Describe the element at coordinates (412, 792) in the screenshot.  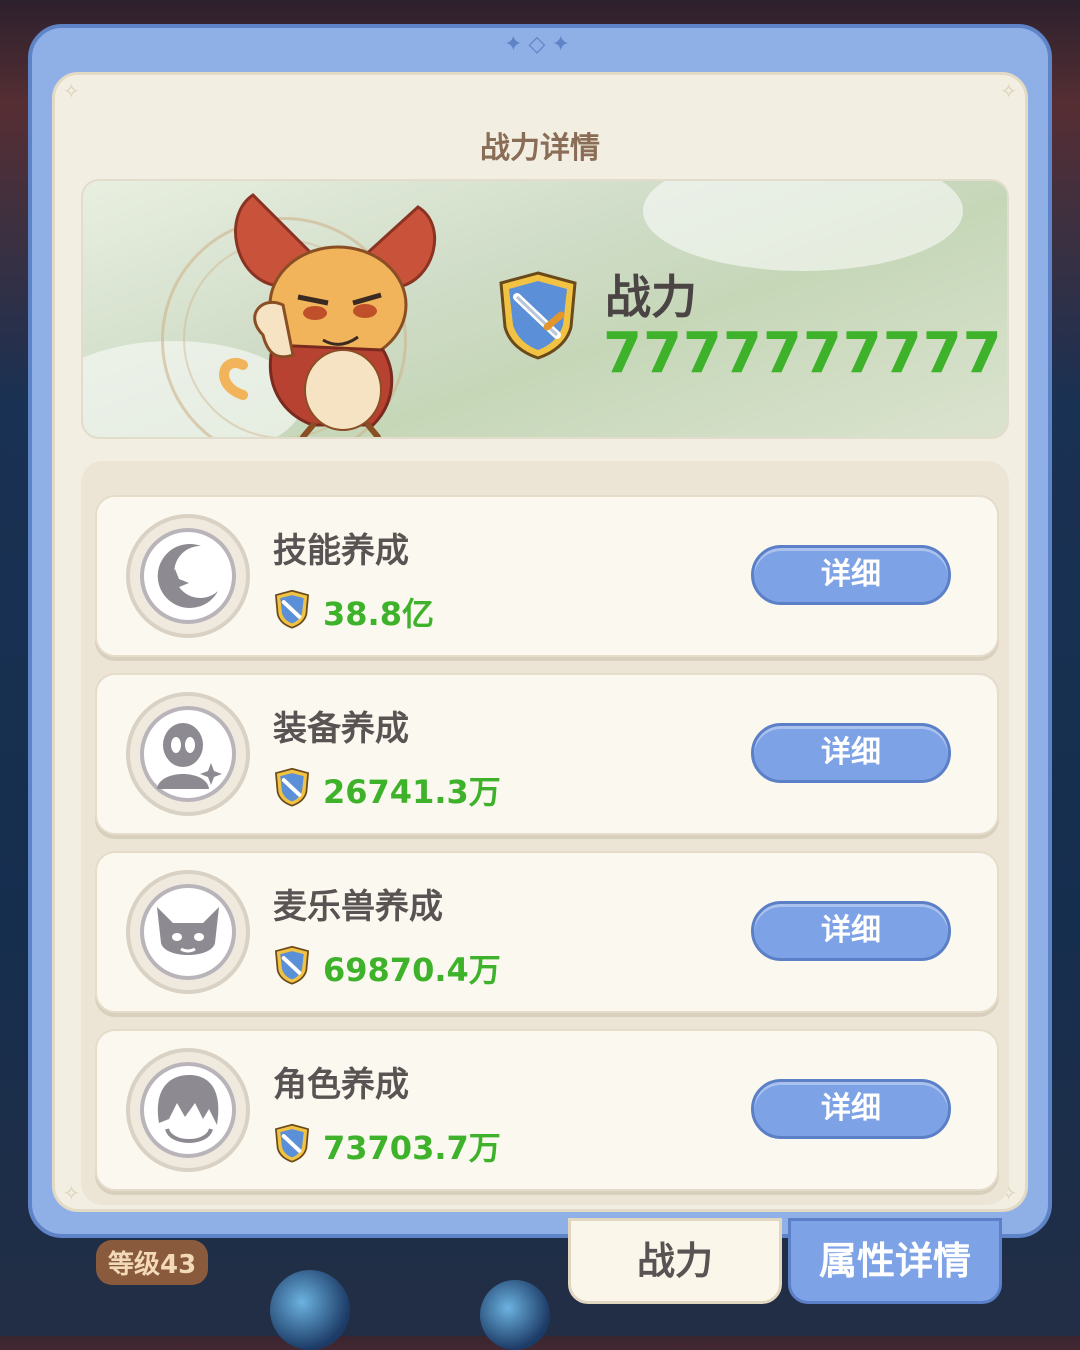
I see `category-power-value: 26741.3万` at that location.